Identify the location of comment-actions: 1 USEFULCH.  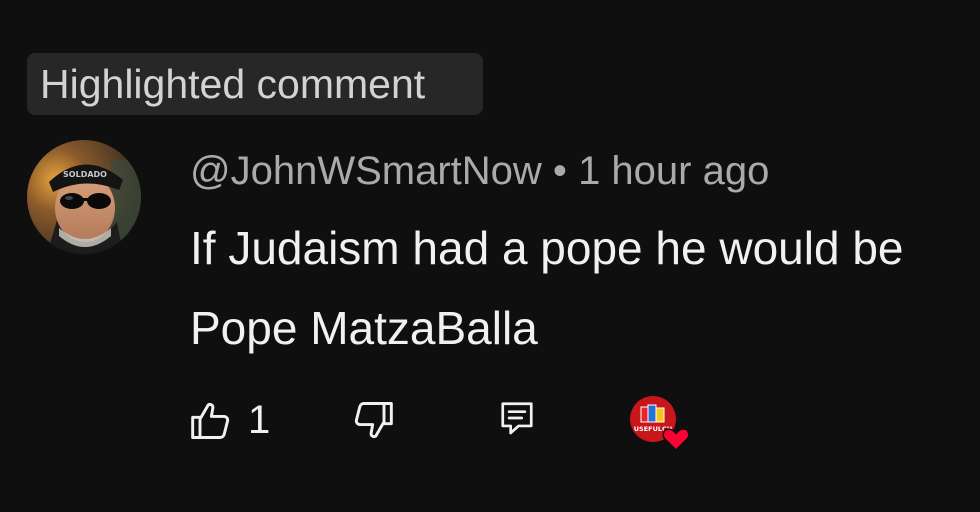
(448, 422).